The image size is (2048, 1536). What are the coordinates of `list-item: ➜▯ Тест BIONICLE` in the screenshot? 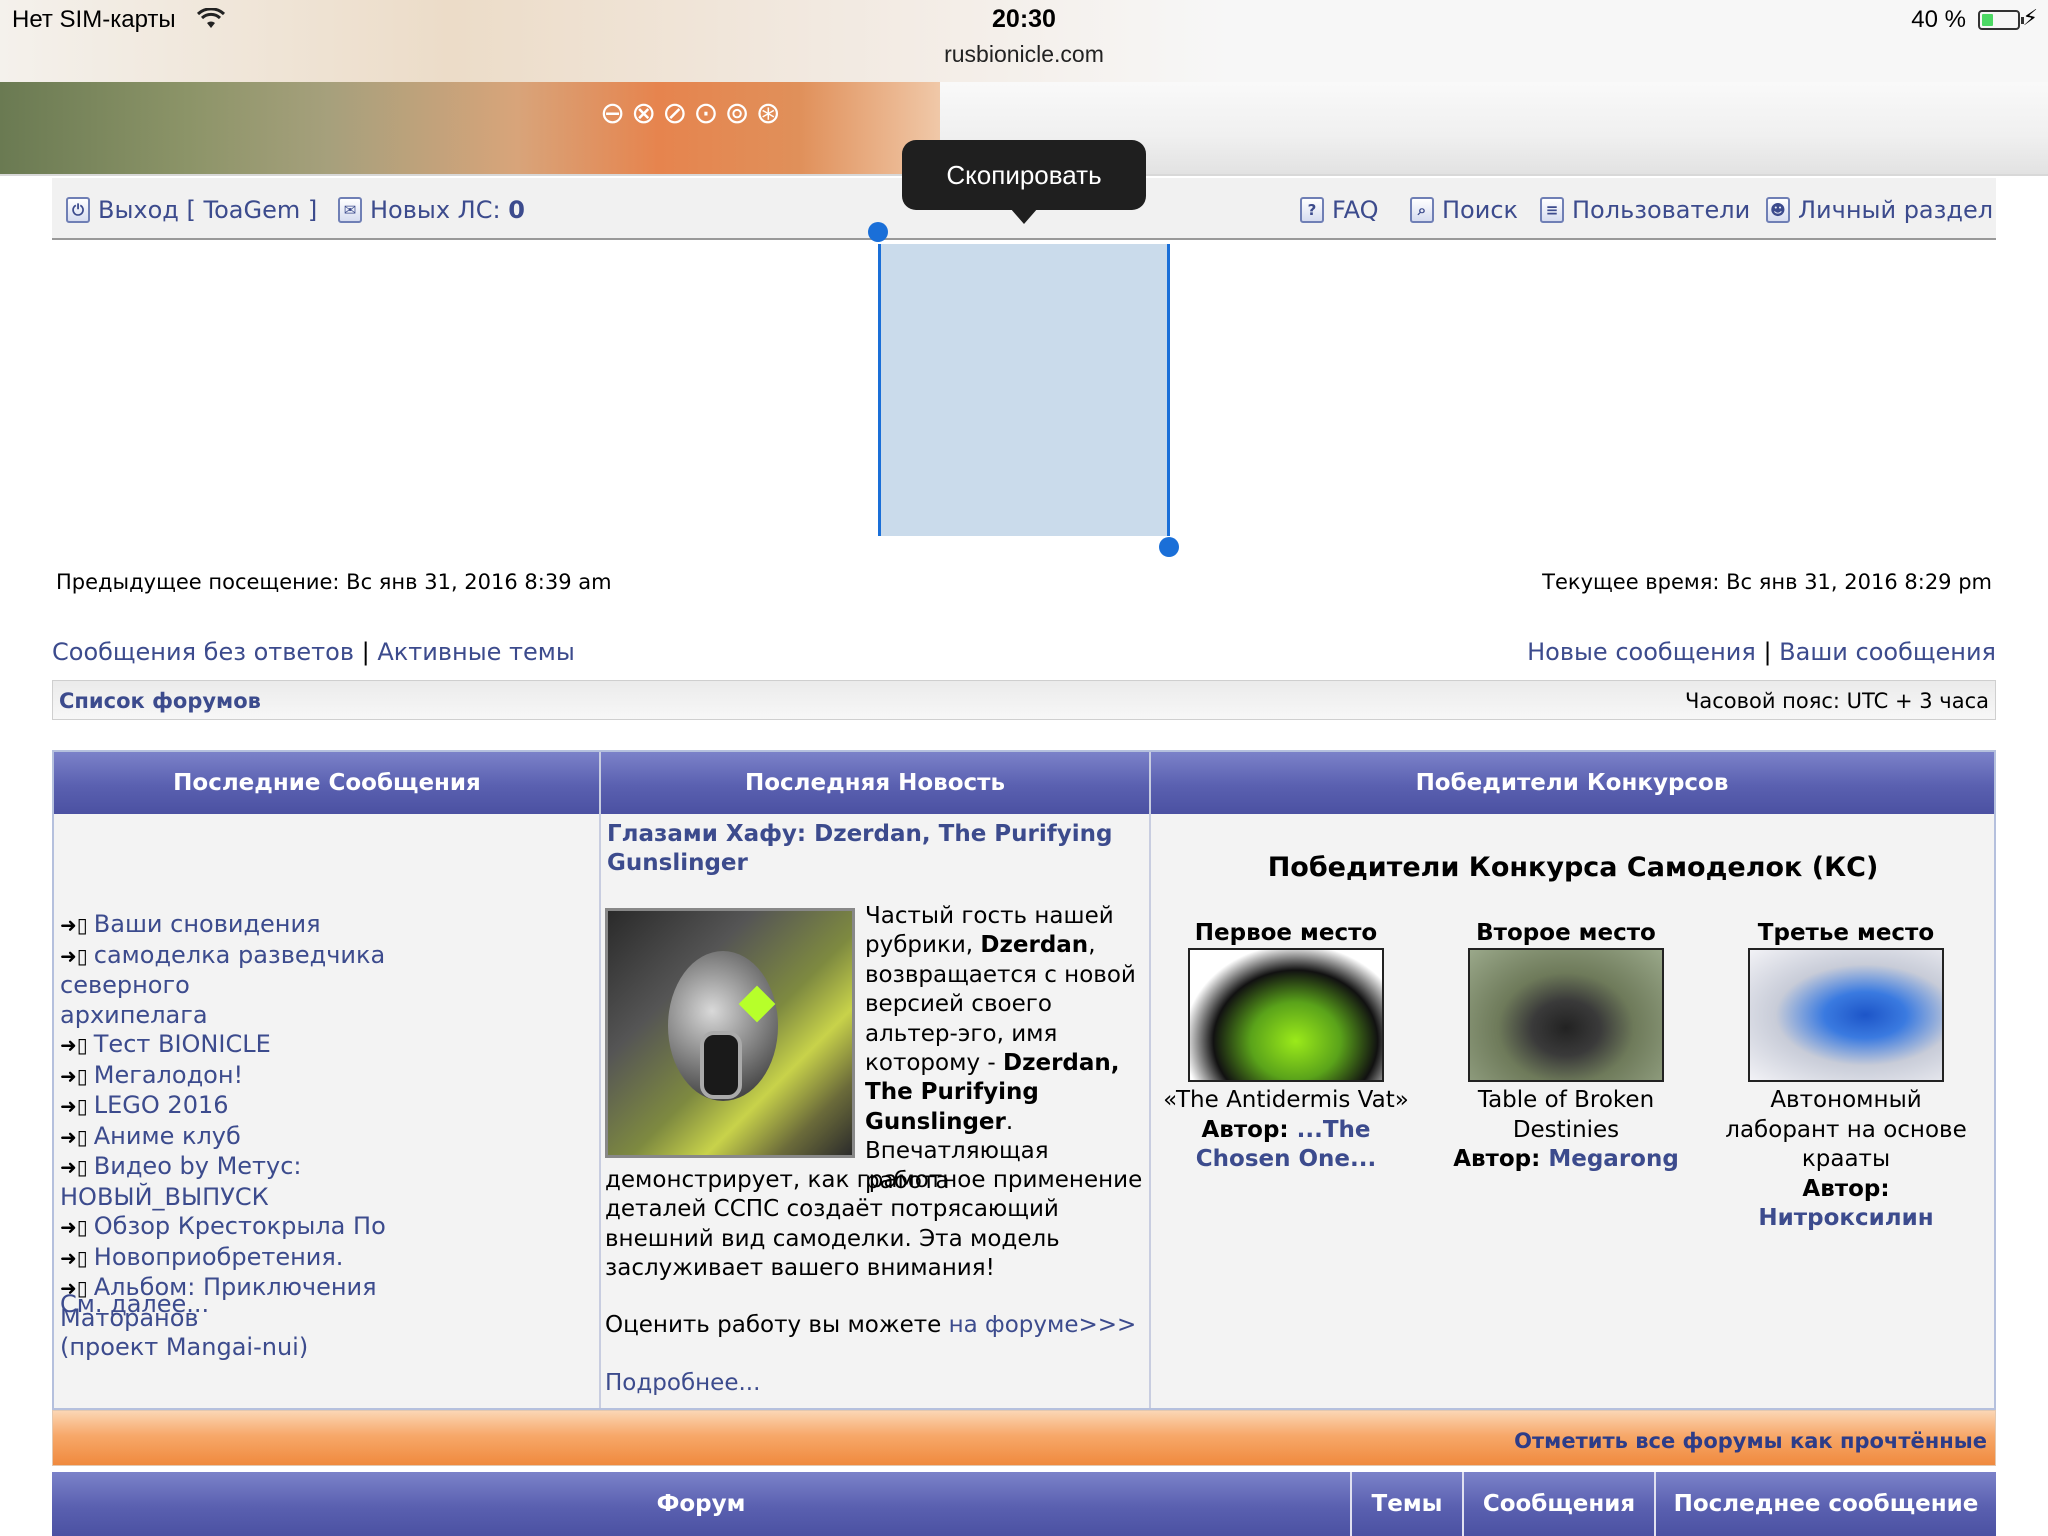 It's located at (285, 1045).